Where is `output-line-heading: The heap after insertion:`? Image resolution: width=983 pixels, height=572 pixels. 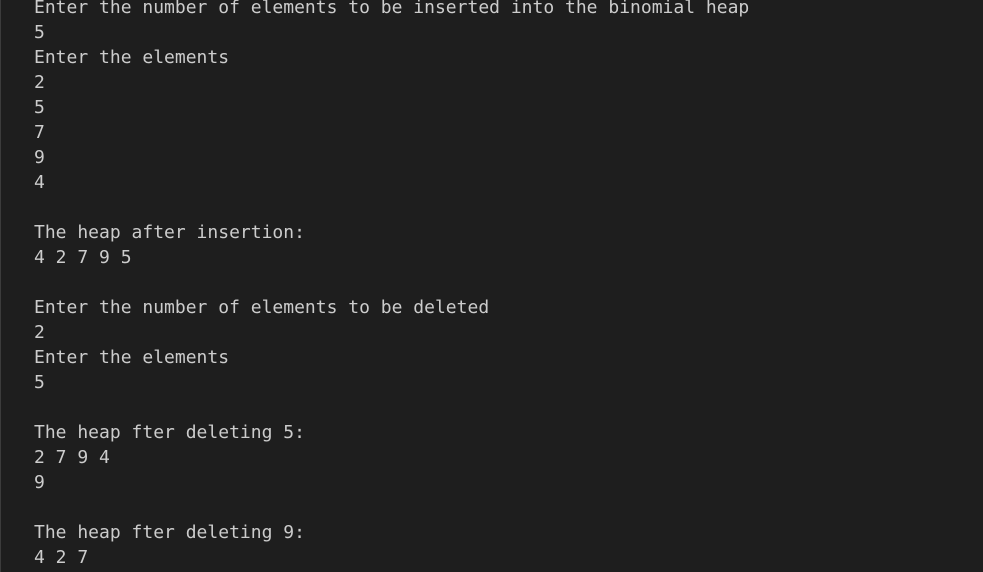
output-line-heading: The heap after insertion: is located at coordinates (169, 232).